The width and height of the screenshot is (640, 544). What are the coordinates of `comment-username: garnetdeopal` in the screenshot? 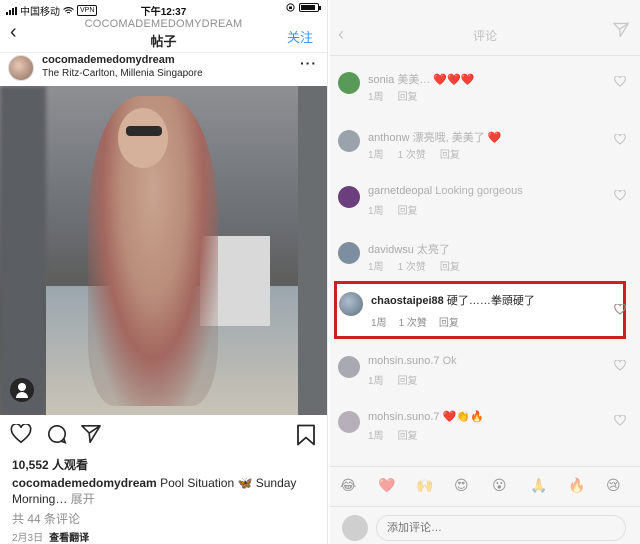 It's located at (400, 191).